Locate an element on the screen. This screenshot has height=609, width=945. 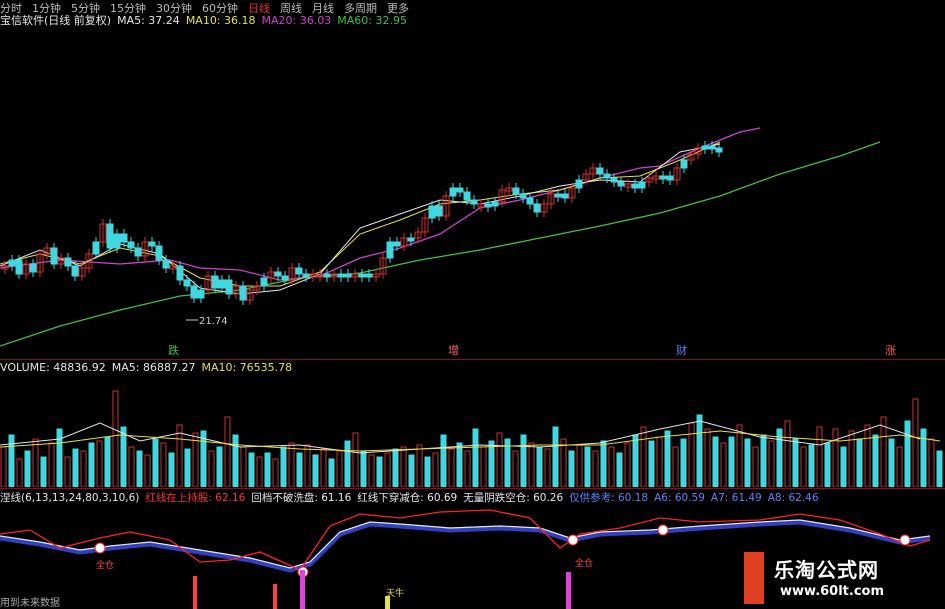
volume-value: VOLUME: 48836.92 is located at coordinates (53, 367).